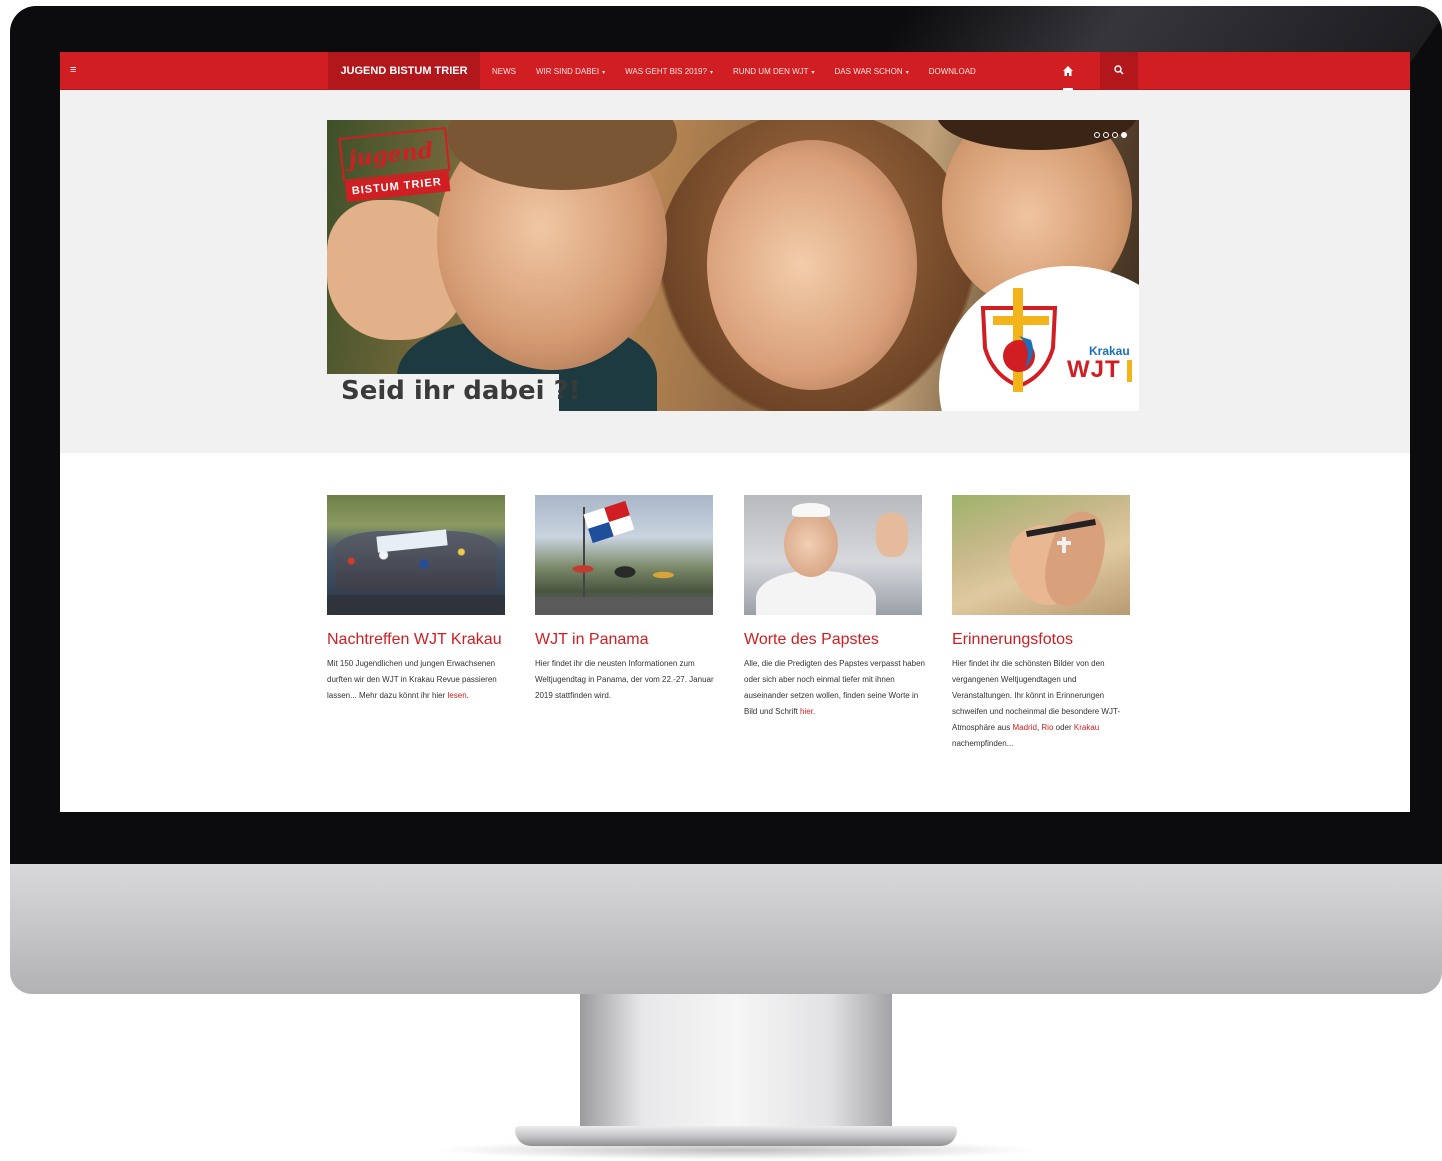 This screenshot has height=1161, width=1442. I want to click on jugend-bistum-trier-logo: jugend BISTUM TRIER, so click(394, 164).